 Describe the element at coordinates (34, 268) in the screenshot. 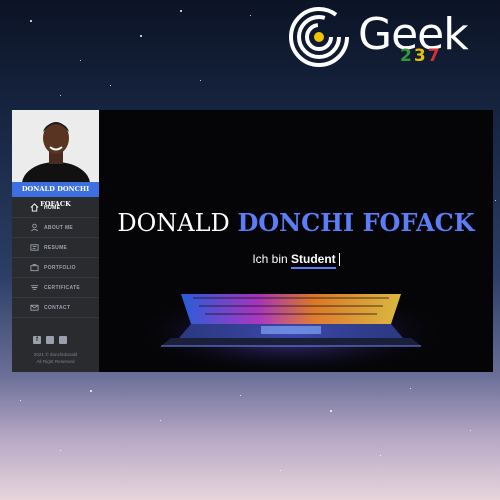

I see `briefcase-icon` at that location.